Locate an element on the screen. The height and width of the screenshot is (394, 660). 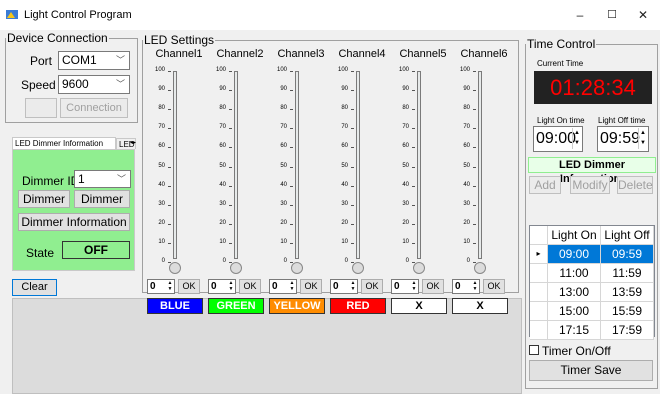
cell-light-on: 17:15 is located at coordinates (574, 330).